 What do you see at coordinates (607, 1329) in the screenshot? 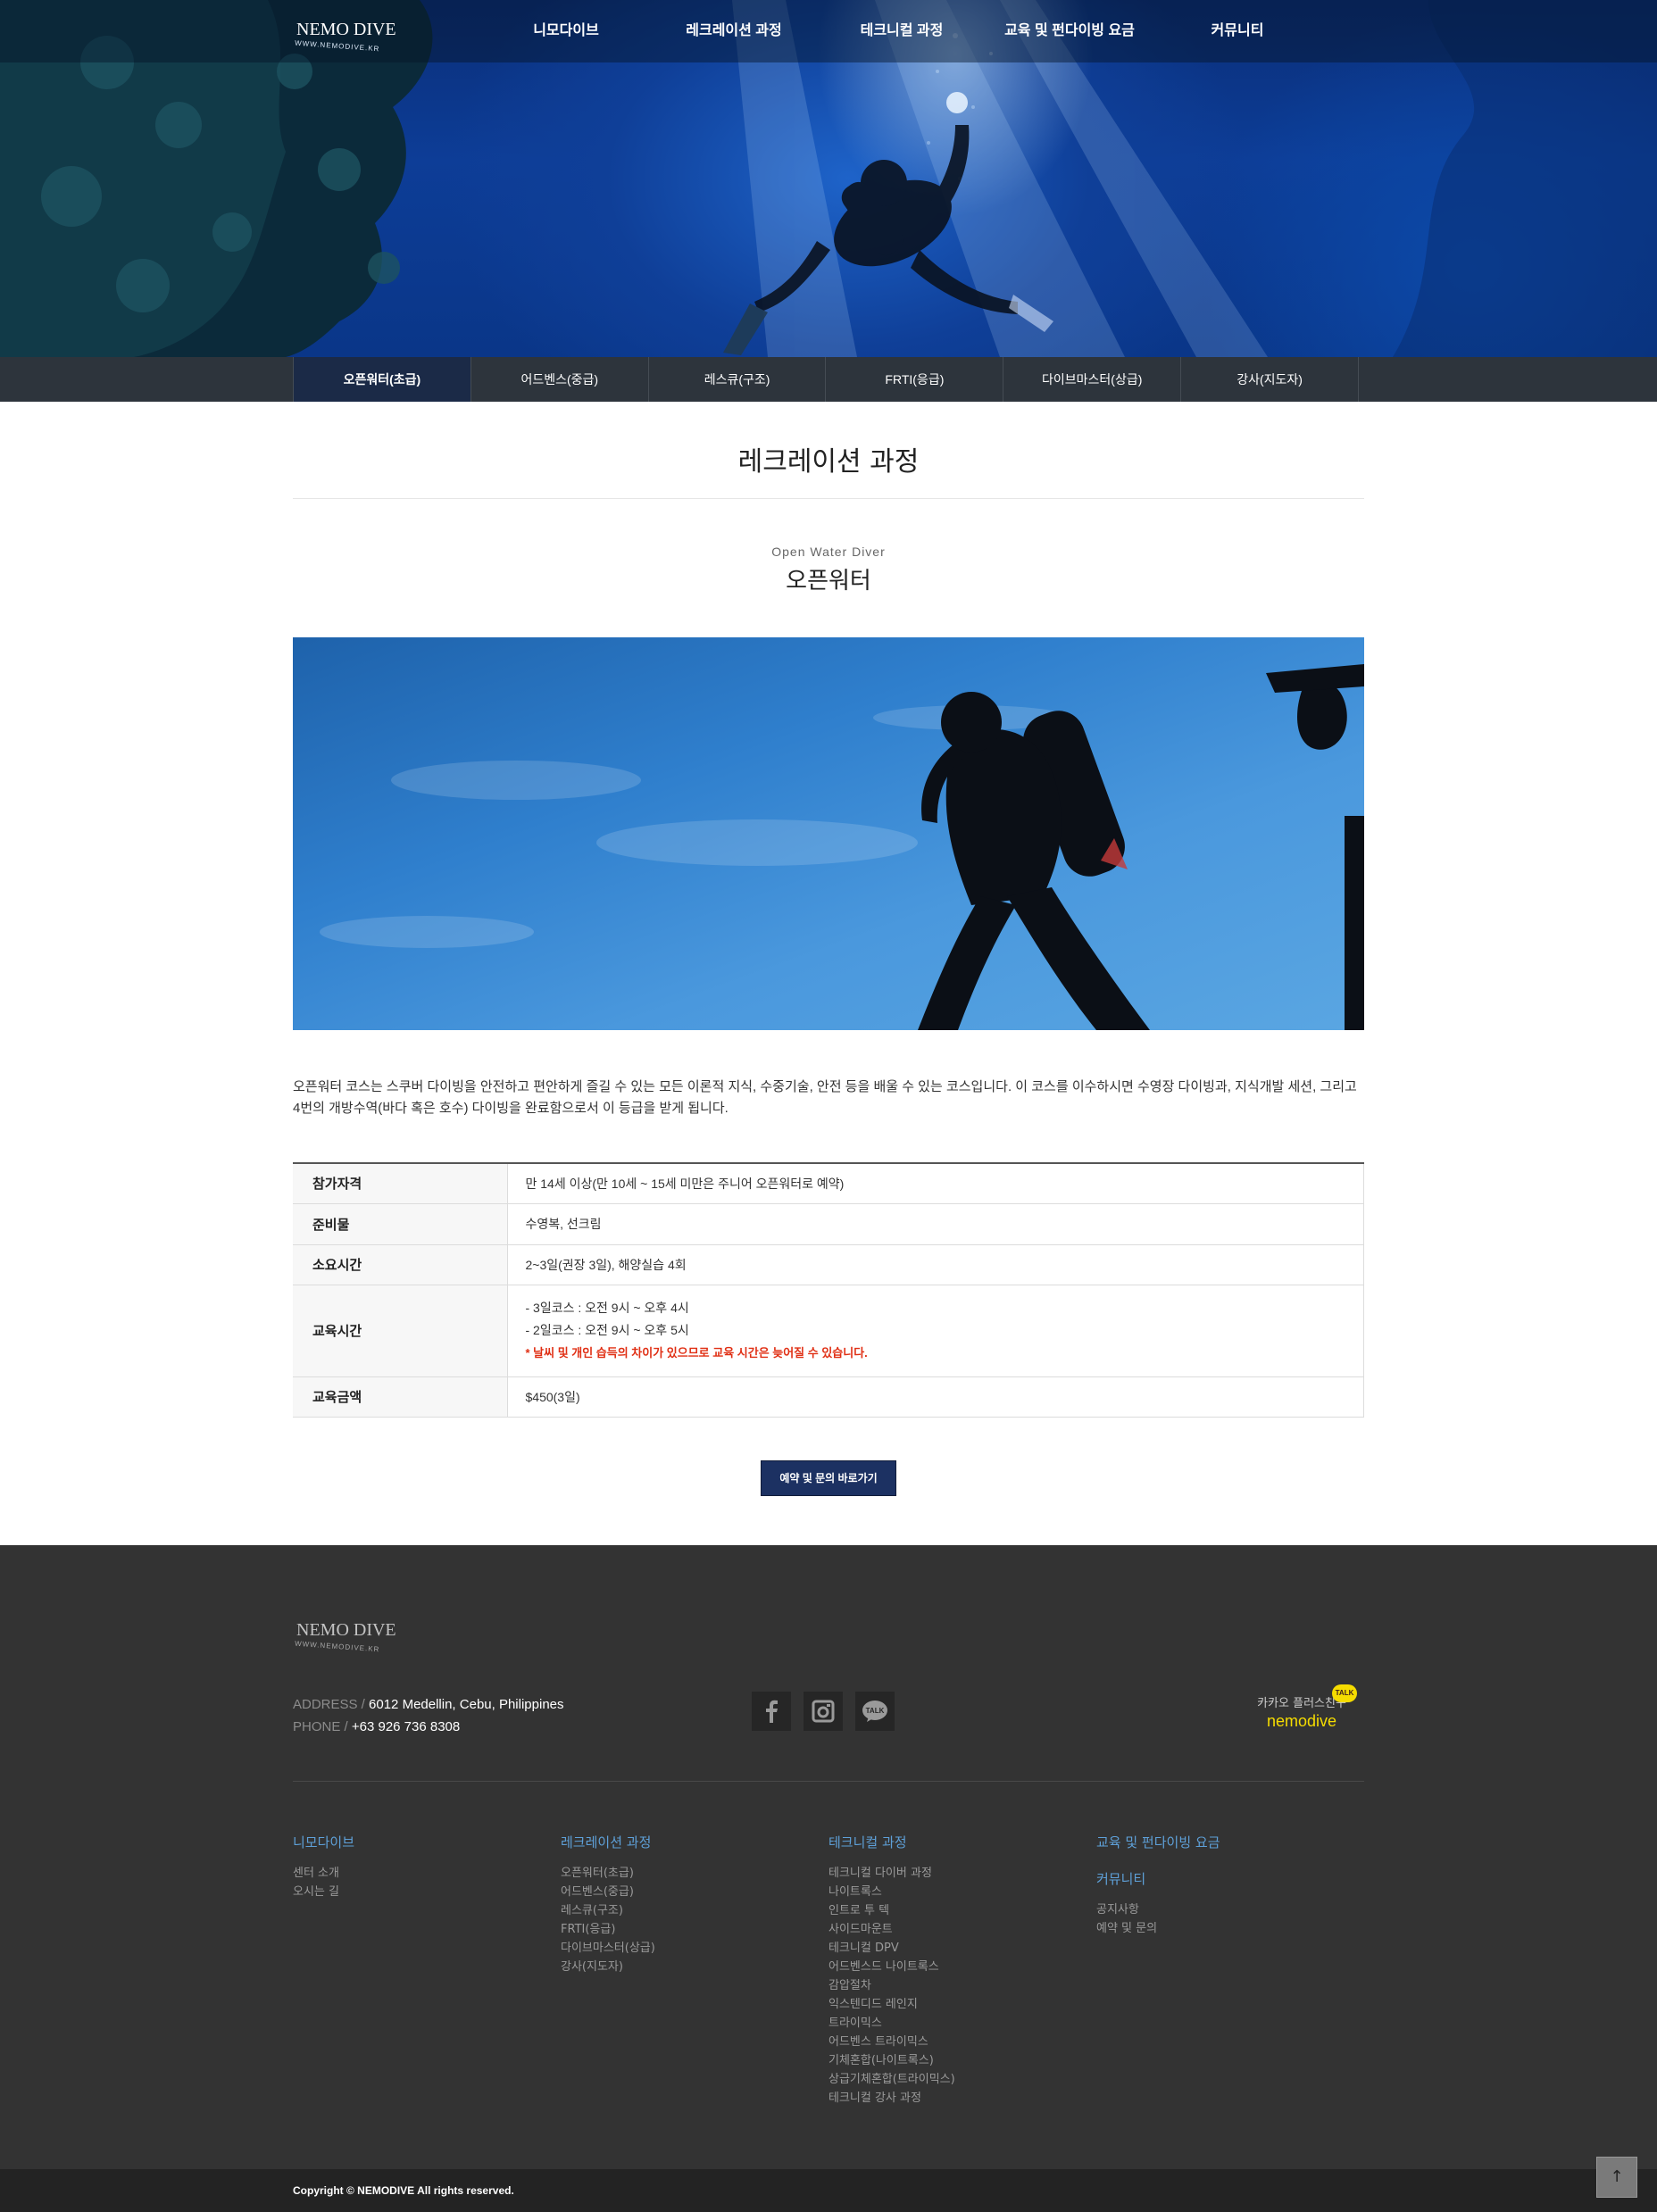
I see `schedule-2day: - 2일코스 : 오전 9시 ~ 오후 5시` at bounding box center [607, 1329].